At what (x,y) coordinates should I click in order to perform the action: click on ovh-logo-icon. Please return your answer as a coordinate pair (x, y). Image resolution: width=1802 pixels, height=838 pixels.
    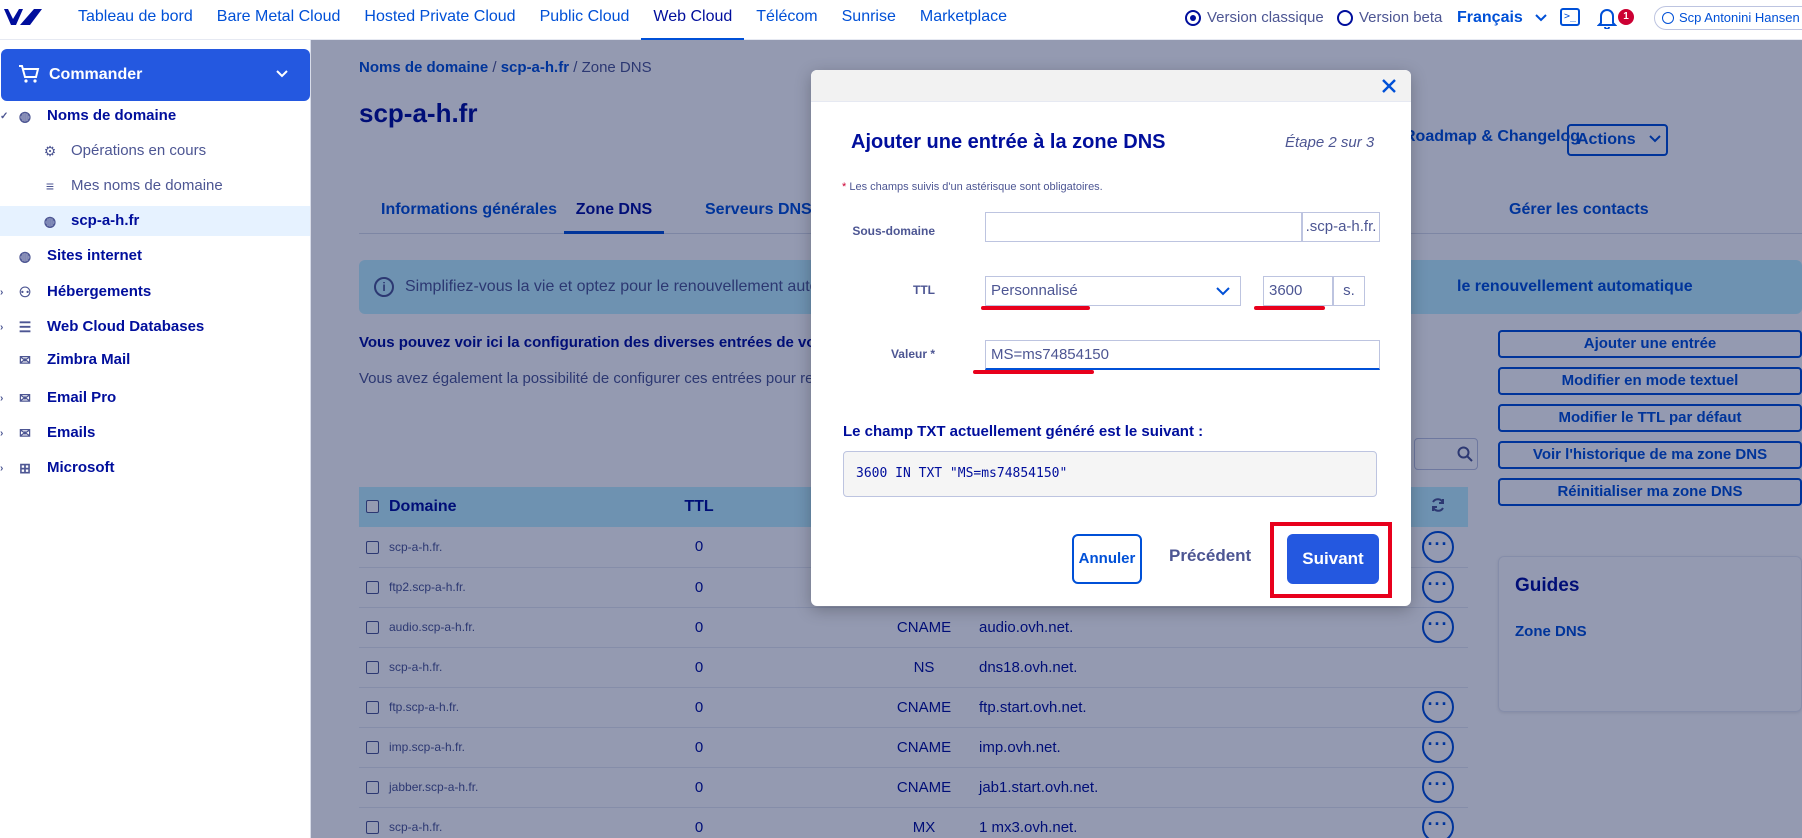
    Looking at the image, I should click on (23, 18).